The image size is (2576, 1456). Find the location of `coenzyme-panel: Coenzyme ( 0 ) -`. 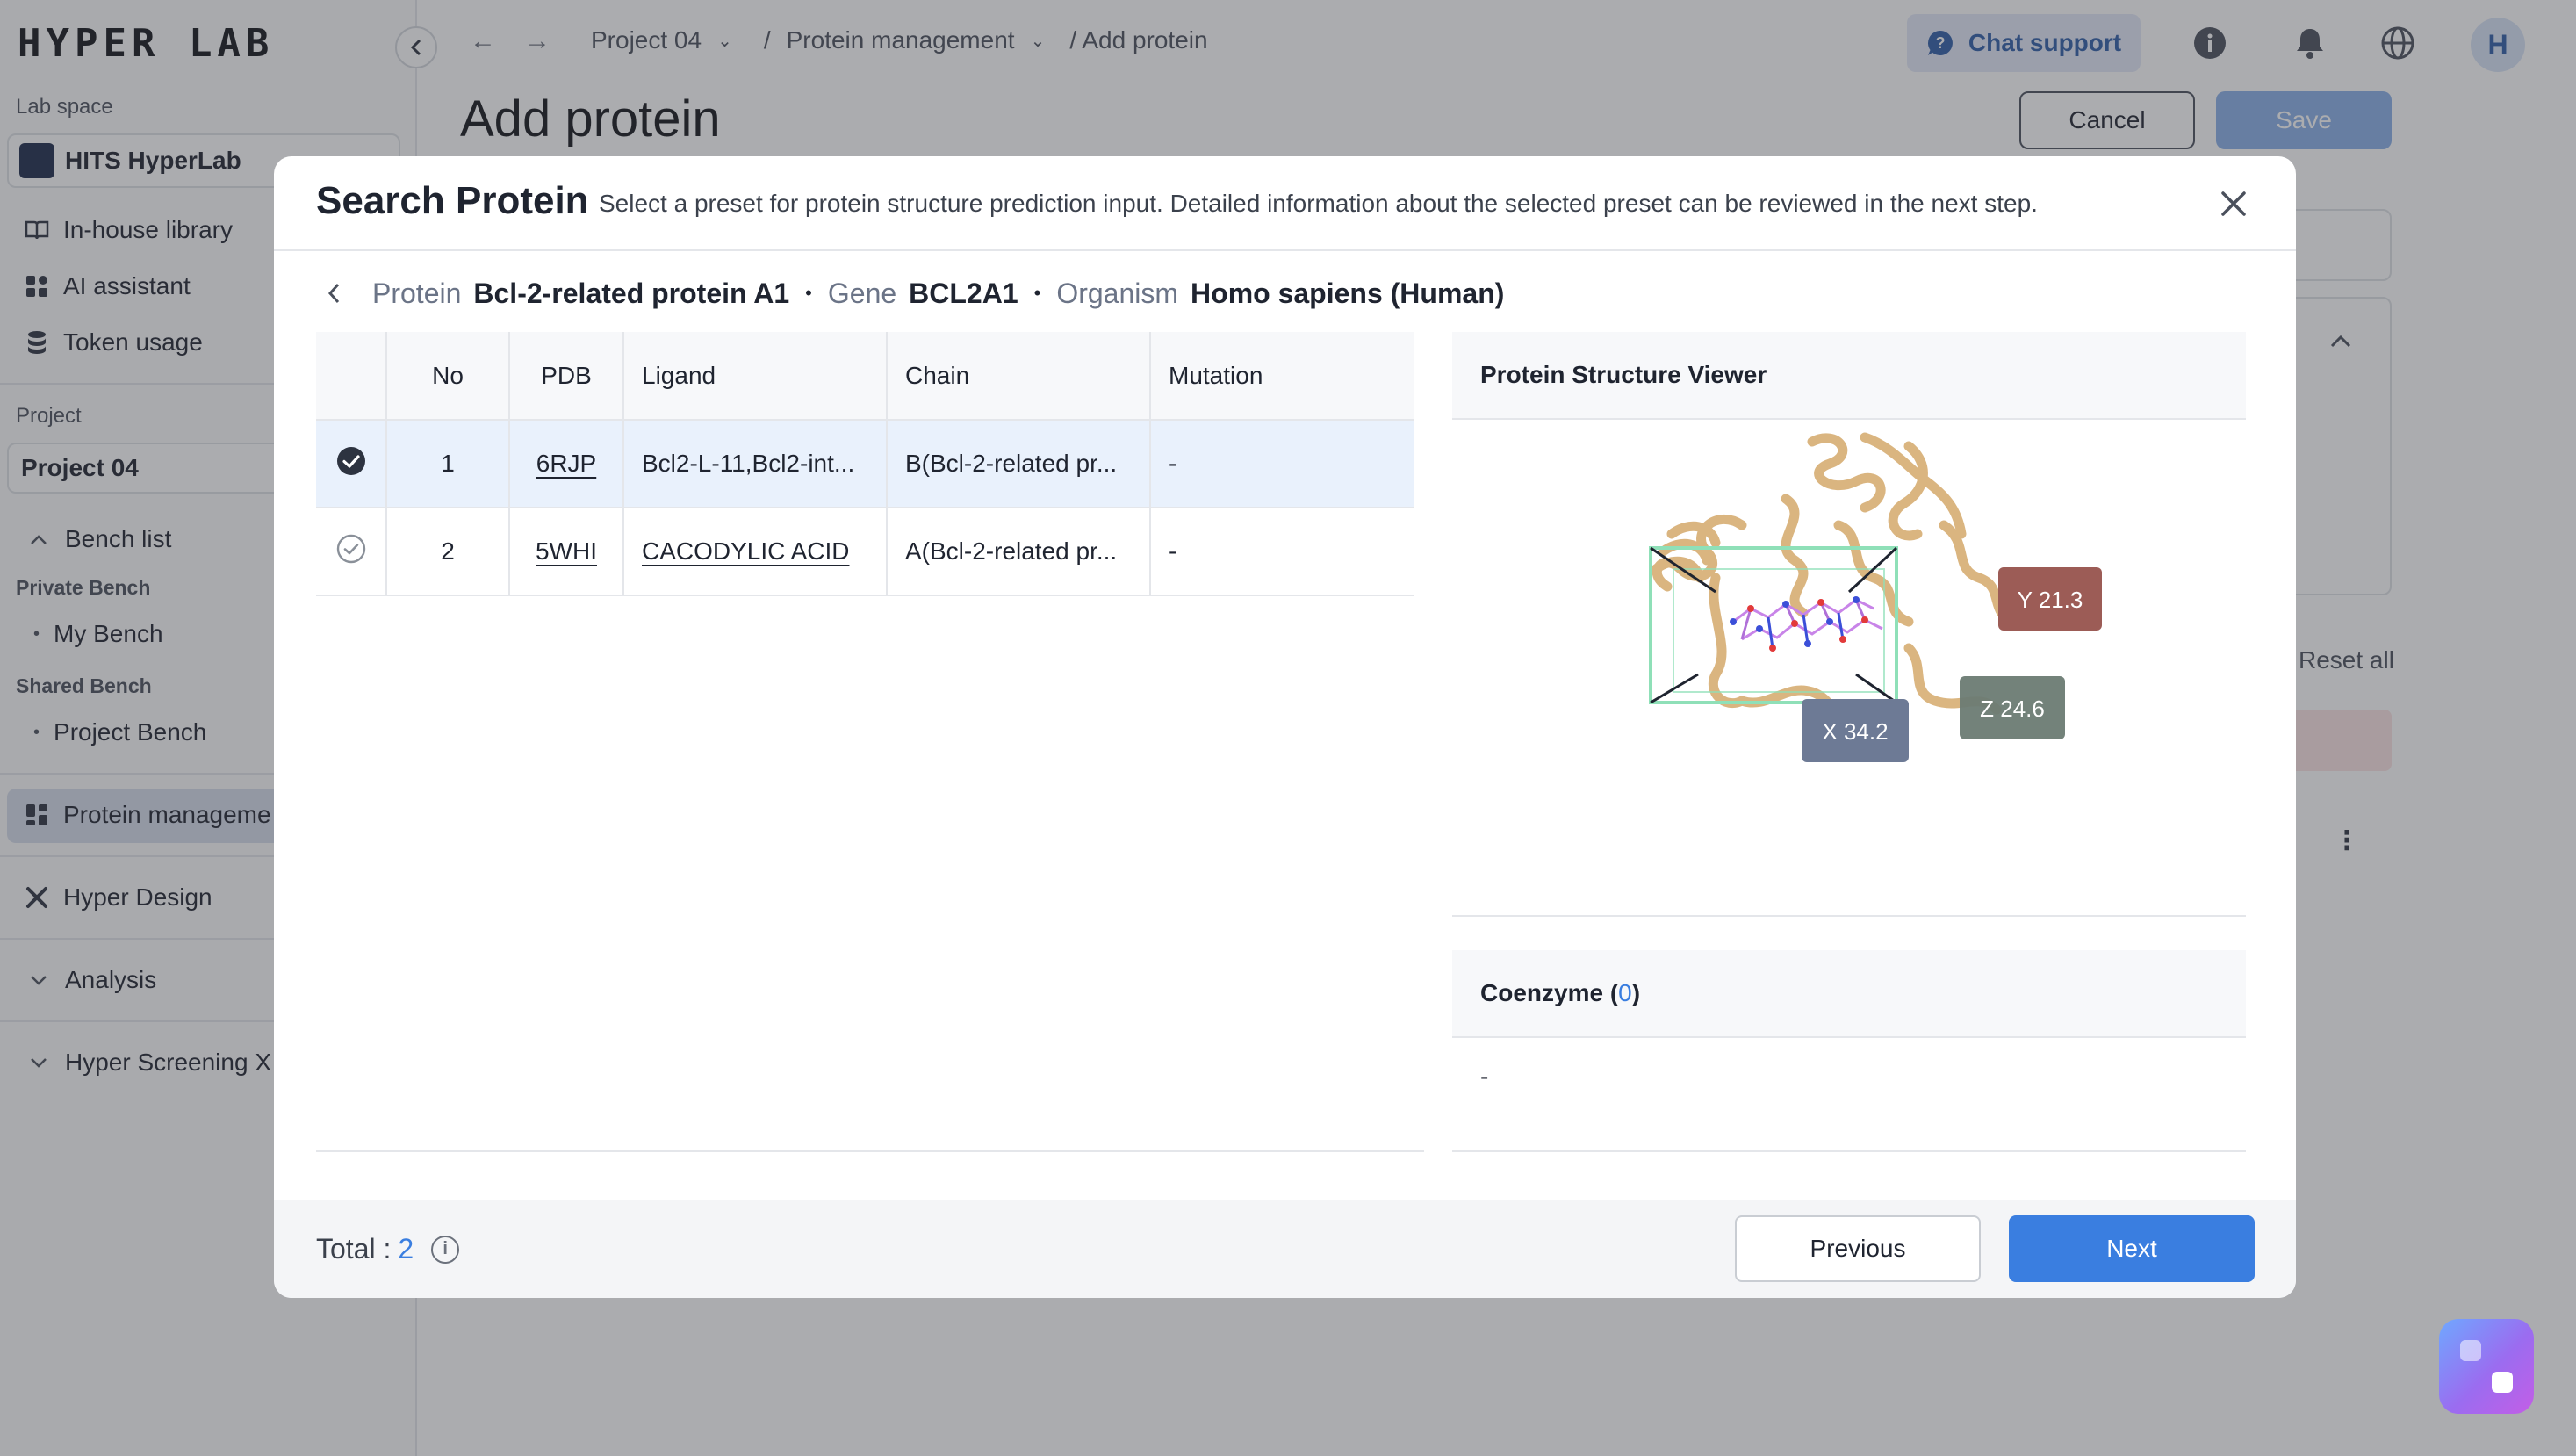

coenzyme-panel: Coenzyme ( 0 ) - is located at coordinates (1849, 1051).